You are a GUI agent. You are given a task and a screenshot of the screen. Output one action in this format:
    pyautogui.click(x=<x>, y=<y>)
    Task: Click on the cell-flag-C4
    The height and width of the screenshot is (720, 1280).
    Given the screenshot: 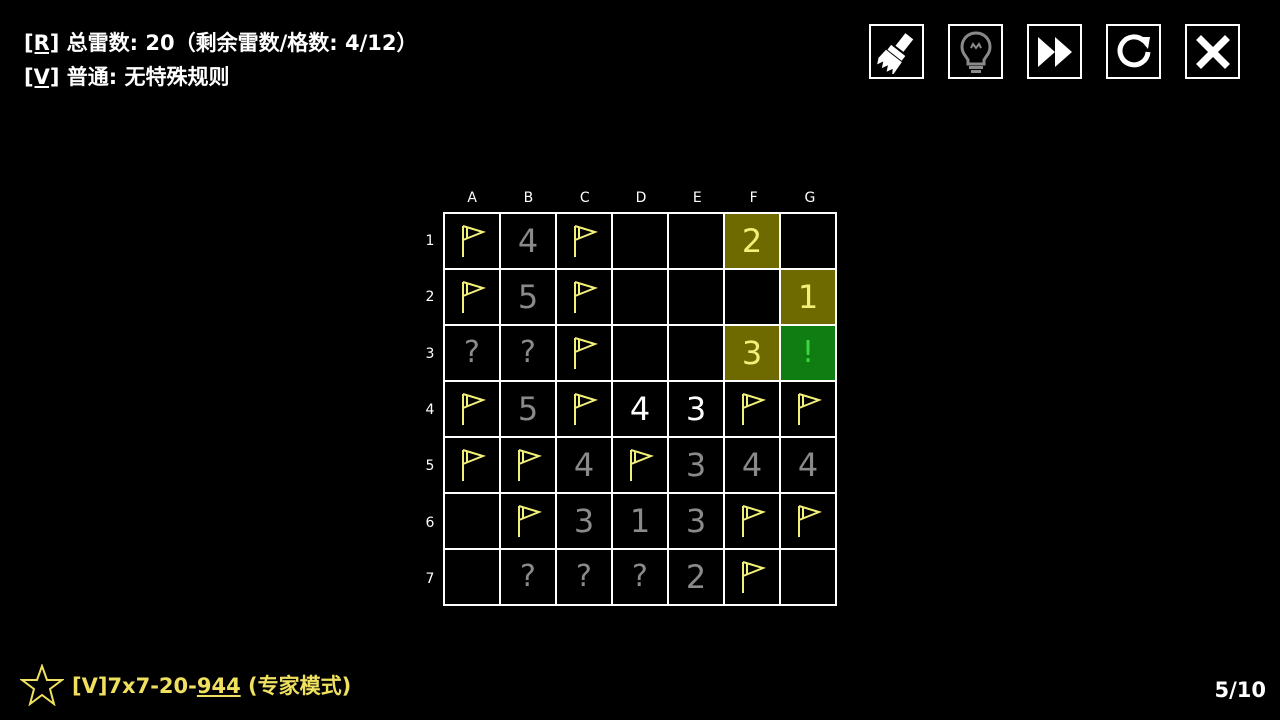 What is the action you would take?
    pyautogui.click(x=584, y=409)
    